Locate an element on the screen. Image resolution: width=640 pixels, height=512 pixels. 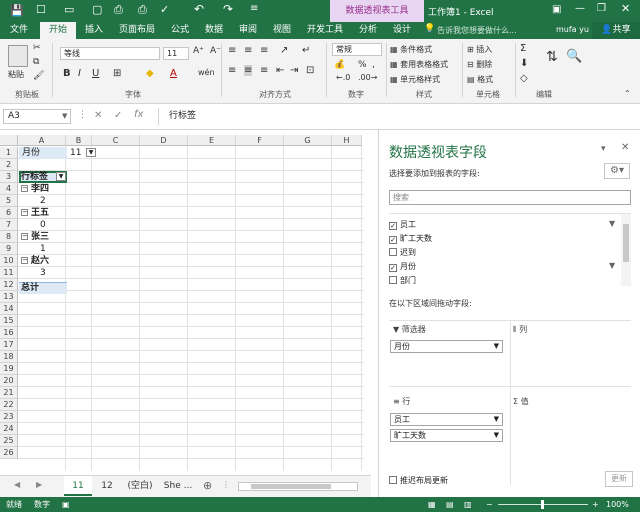
minimize-button: — is located at coordinates (580, 8).